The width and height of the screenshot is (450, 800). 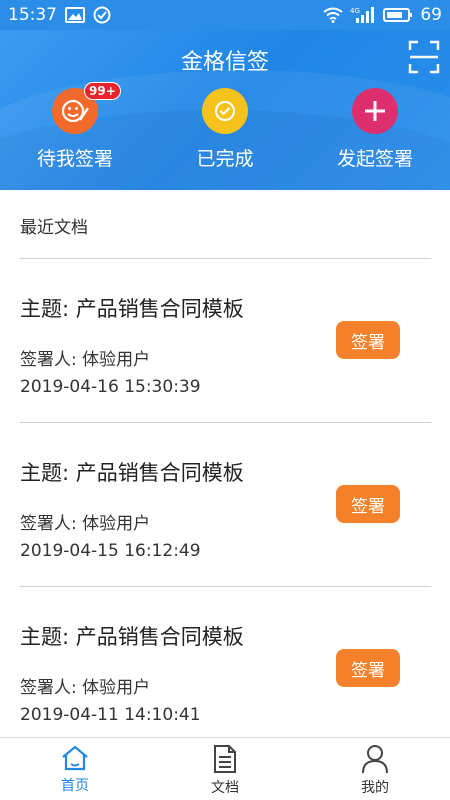 What do you see at coordinates (355, 11) in the screenshot?
I see `network-label: 4G` at bounding box center [355, 11].